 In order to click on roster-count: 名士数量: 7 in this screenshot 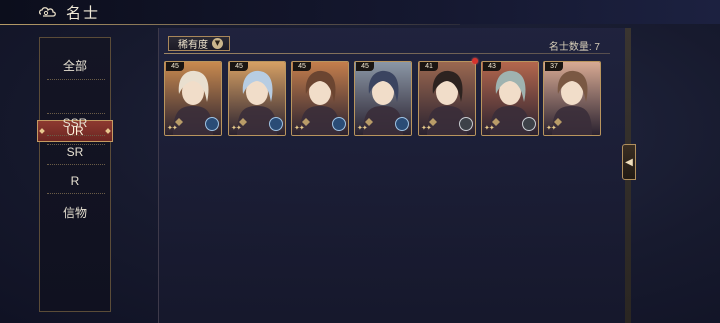, I will do `click(574, 47)`.